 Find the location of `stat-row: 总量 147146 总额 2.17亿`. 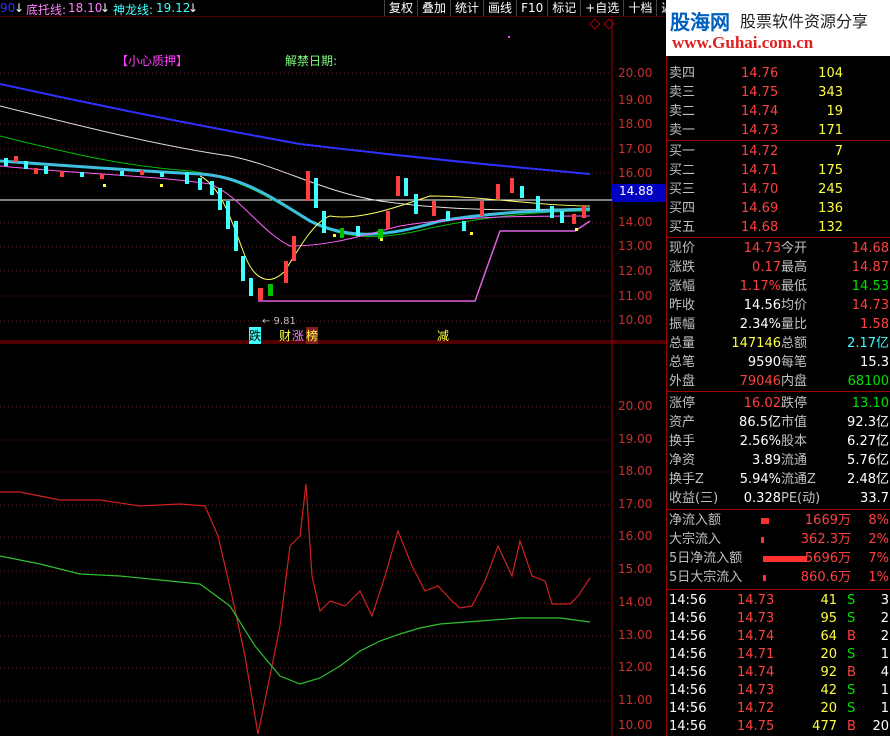

stat-row: 总量 147146 总额 2.17亿 is located at coordinates (779, 343).